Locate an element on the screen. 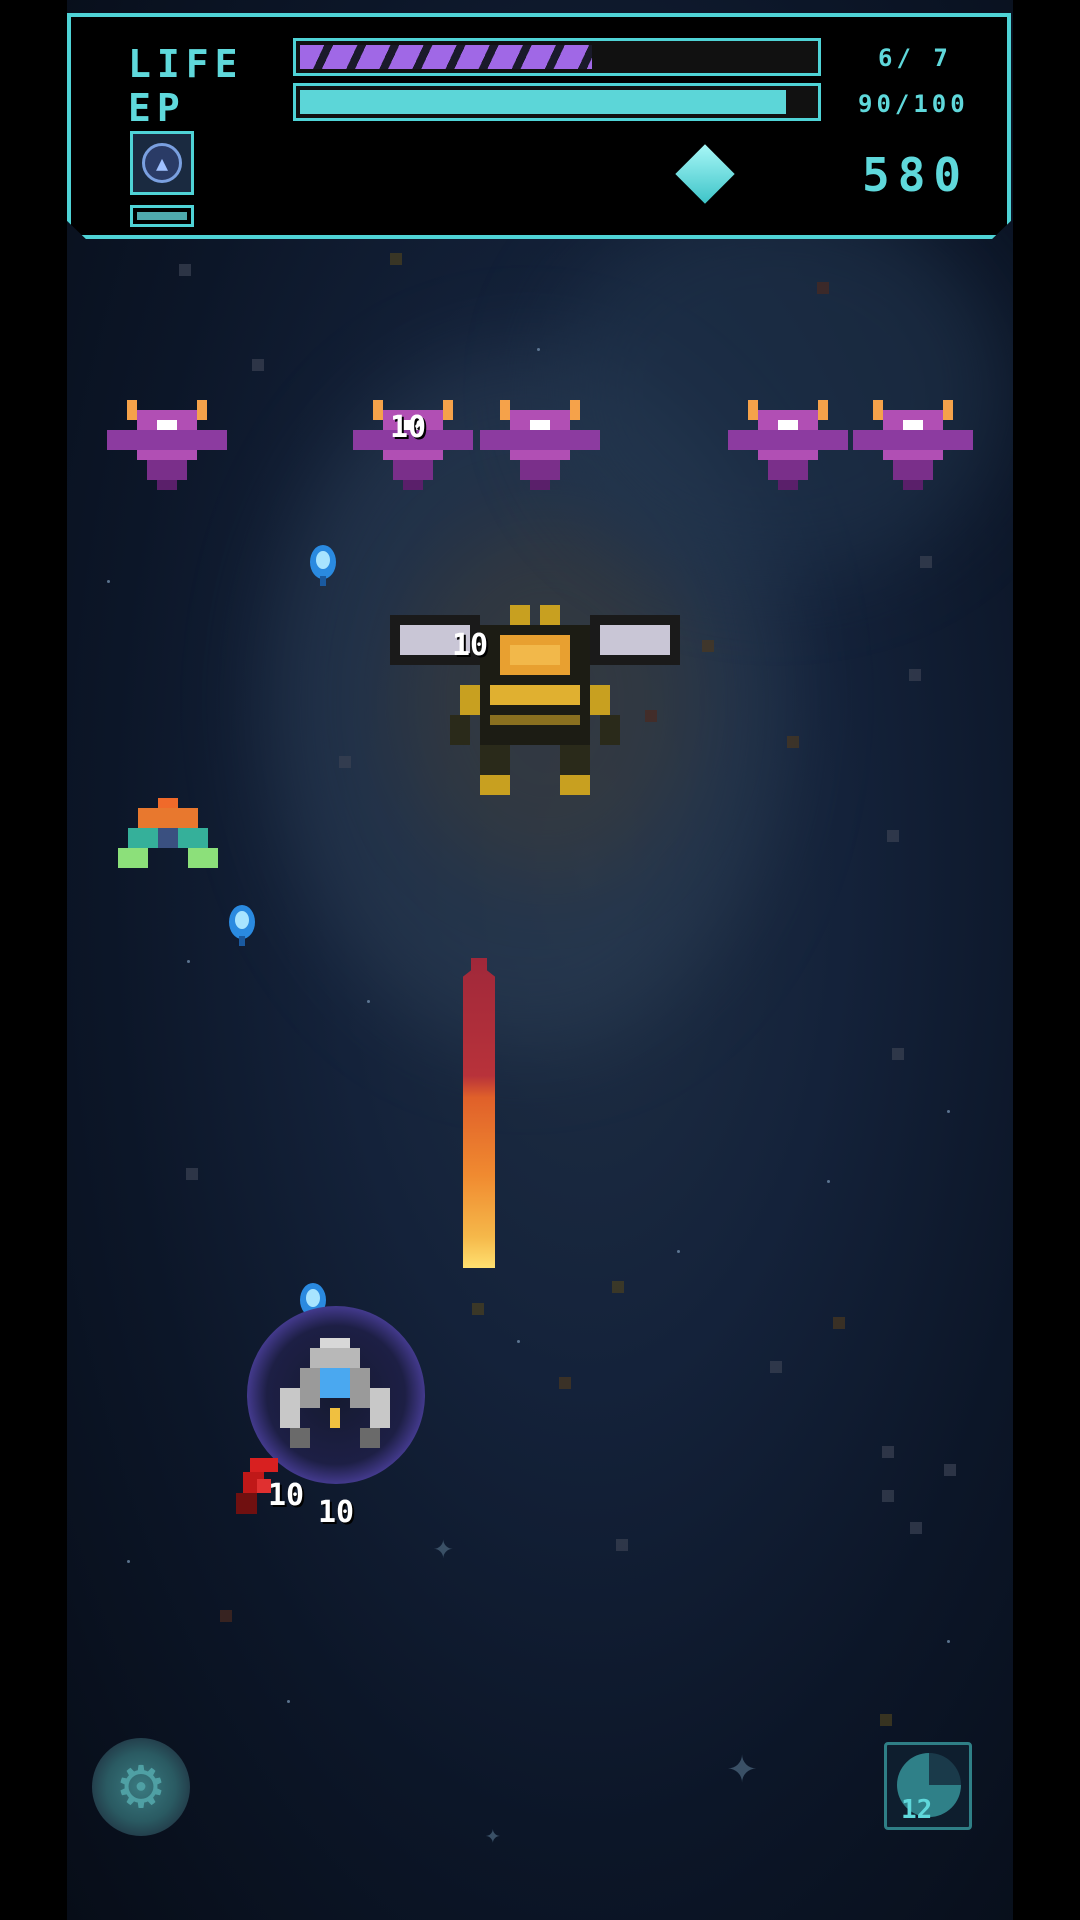 This screenshot has width=1080, height=1920. ep-bar-fill is located at coordinates (543, 102).